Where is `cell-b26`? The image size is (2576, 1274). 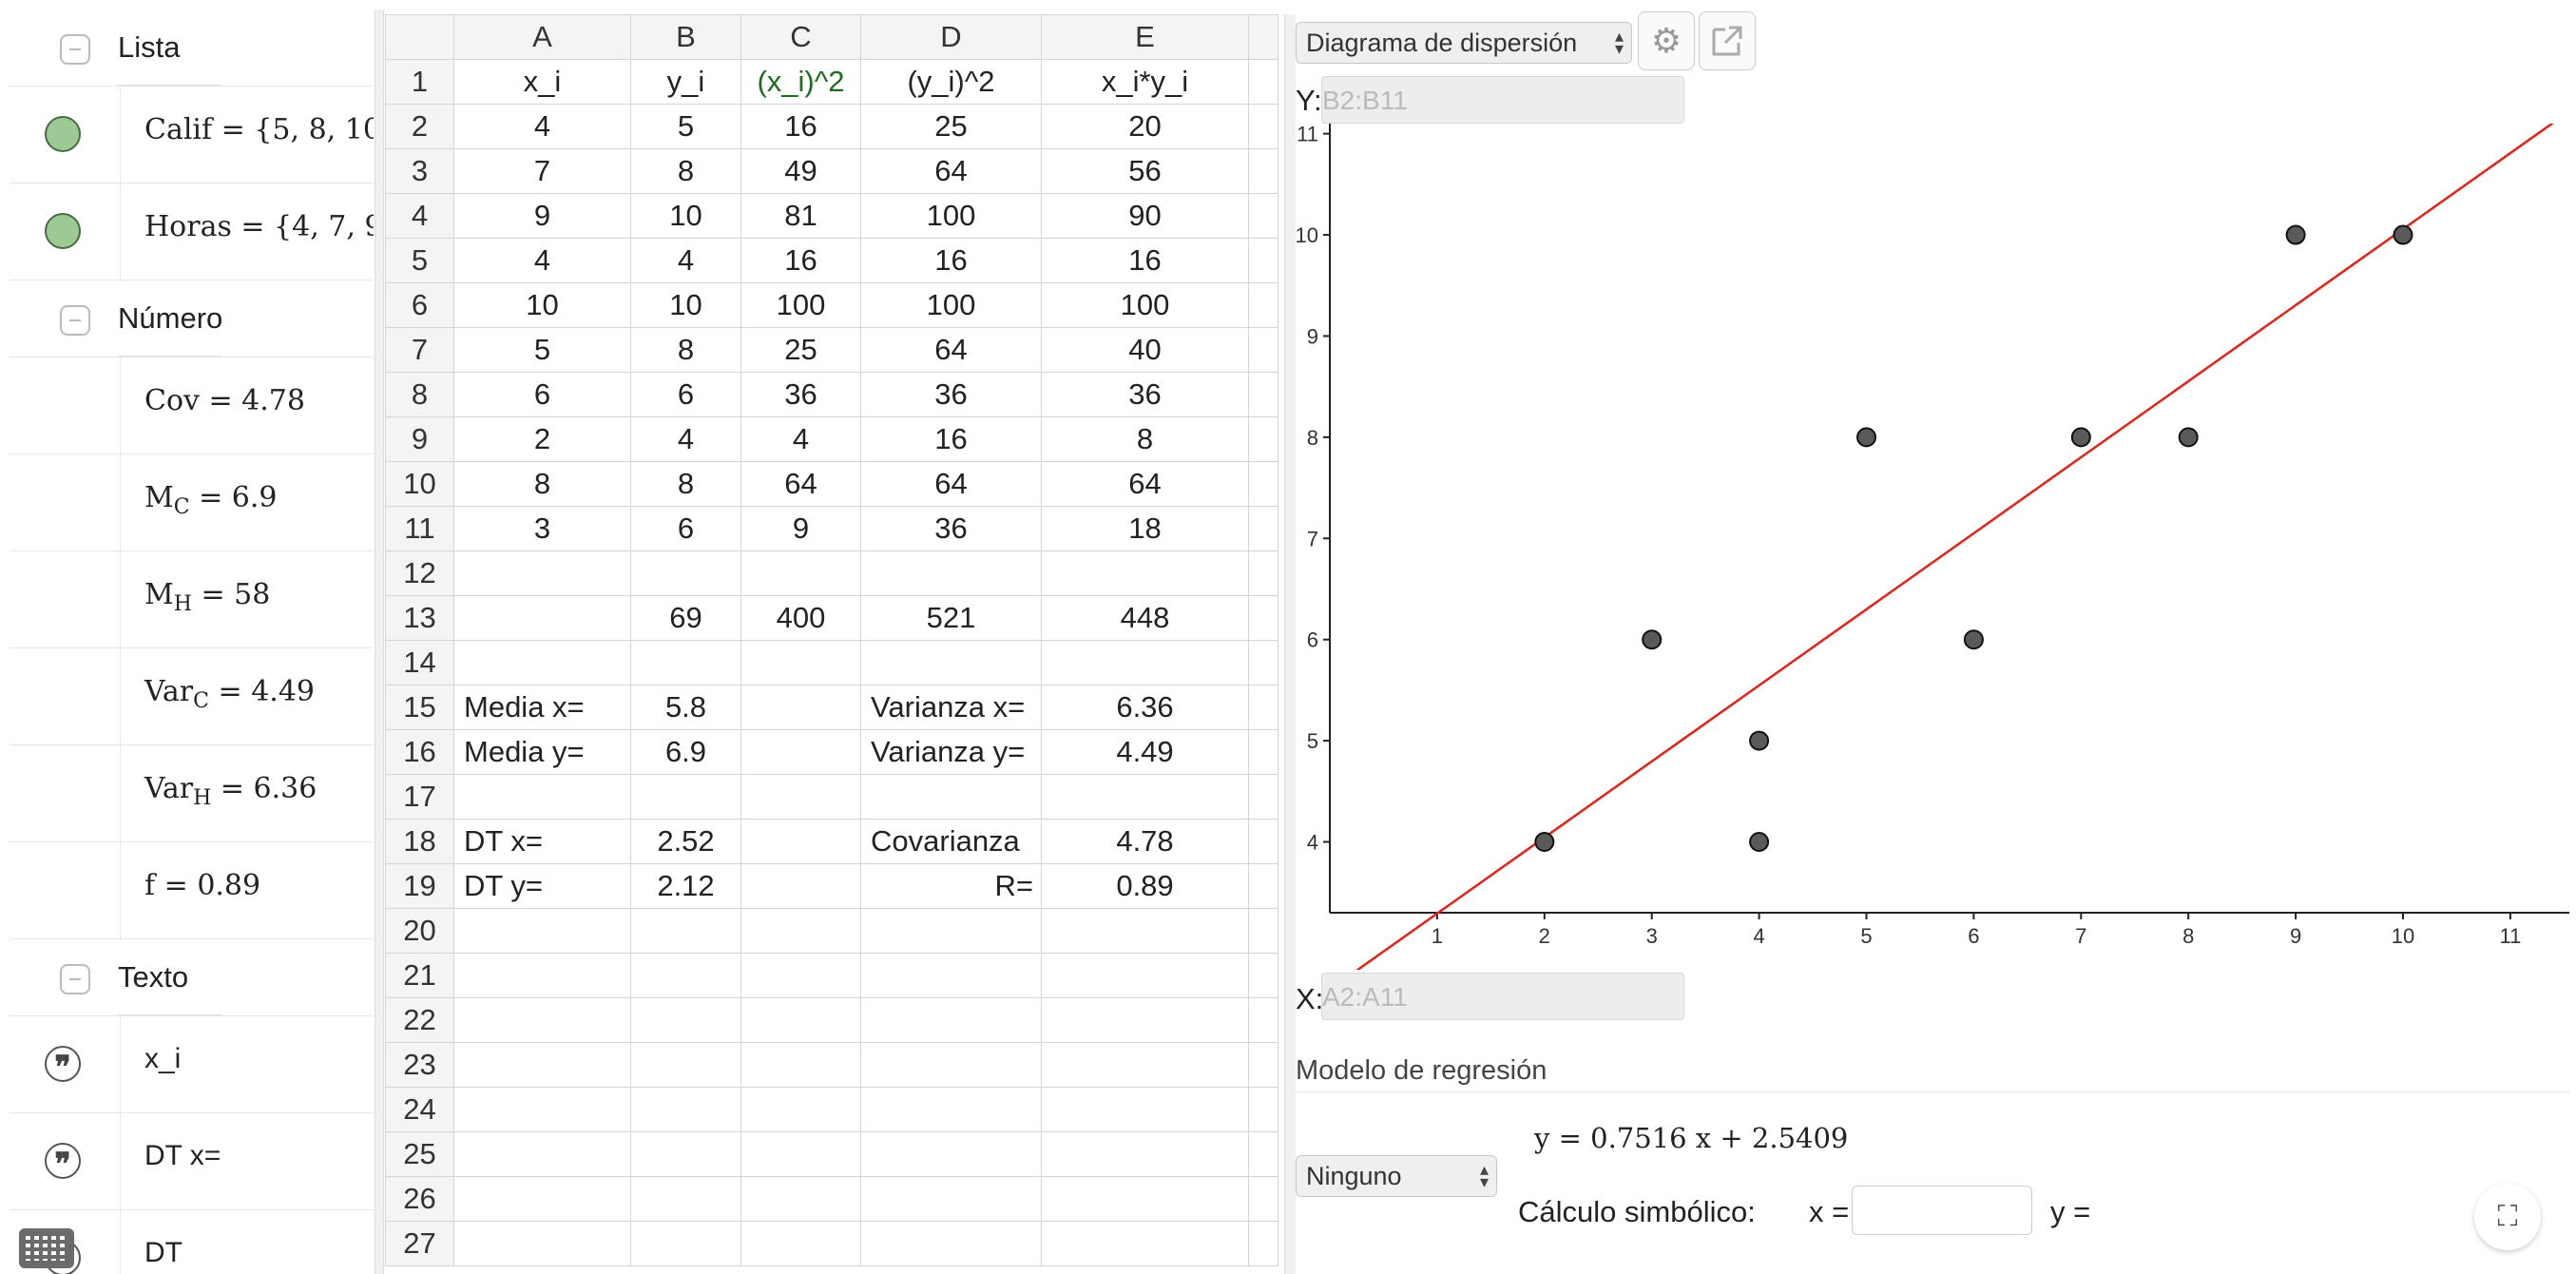
cell-b26 is located at coordinates (685, 1199).